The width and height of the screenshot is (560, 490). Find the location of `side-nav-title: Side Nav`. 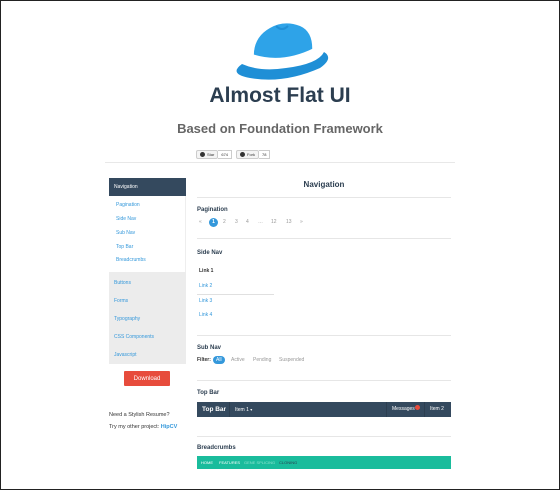

side-nav-title: Side Nav is located at coordinates (210, 253).